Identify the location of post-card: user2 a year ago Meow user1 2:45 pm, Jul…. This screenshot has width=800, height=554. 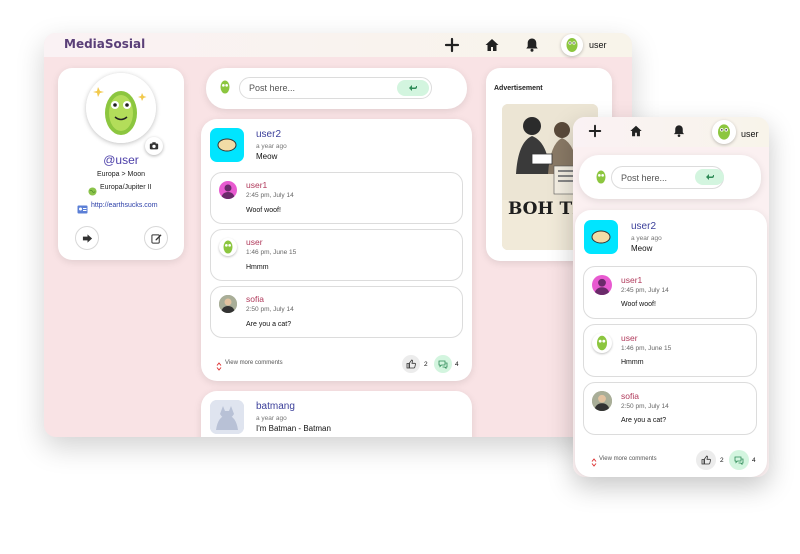
(671, 343).